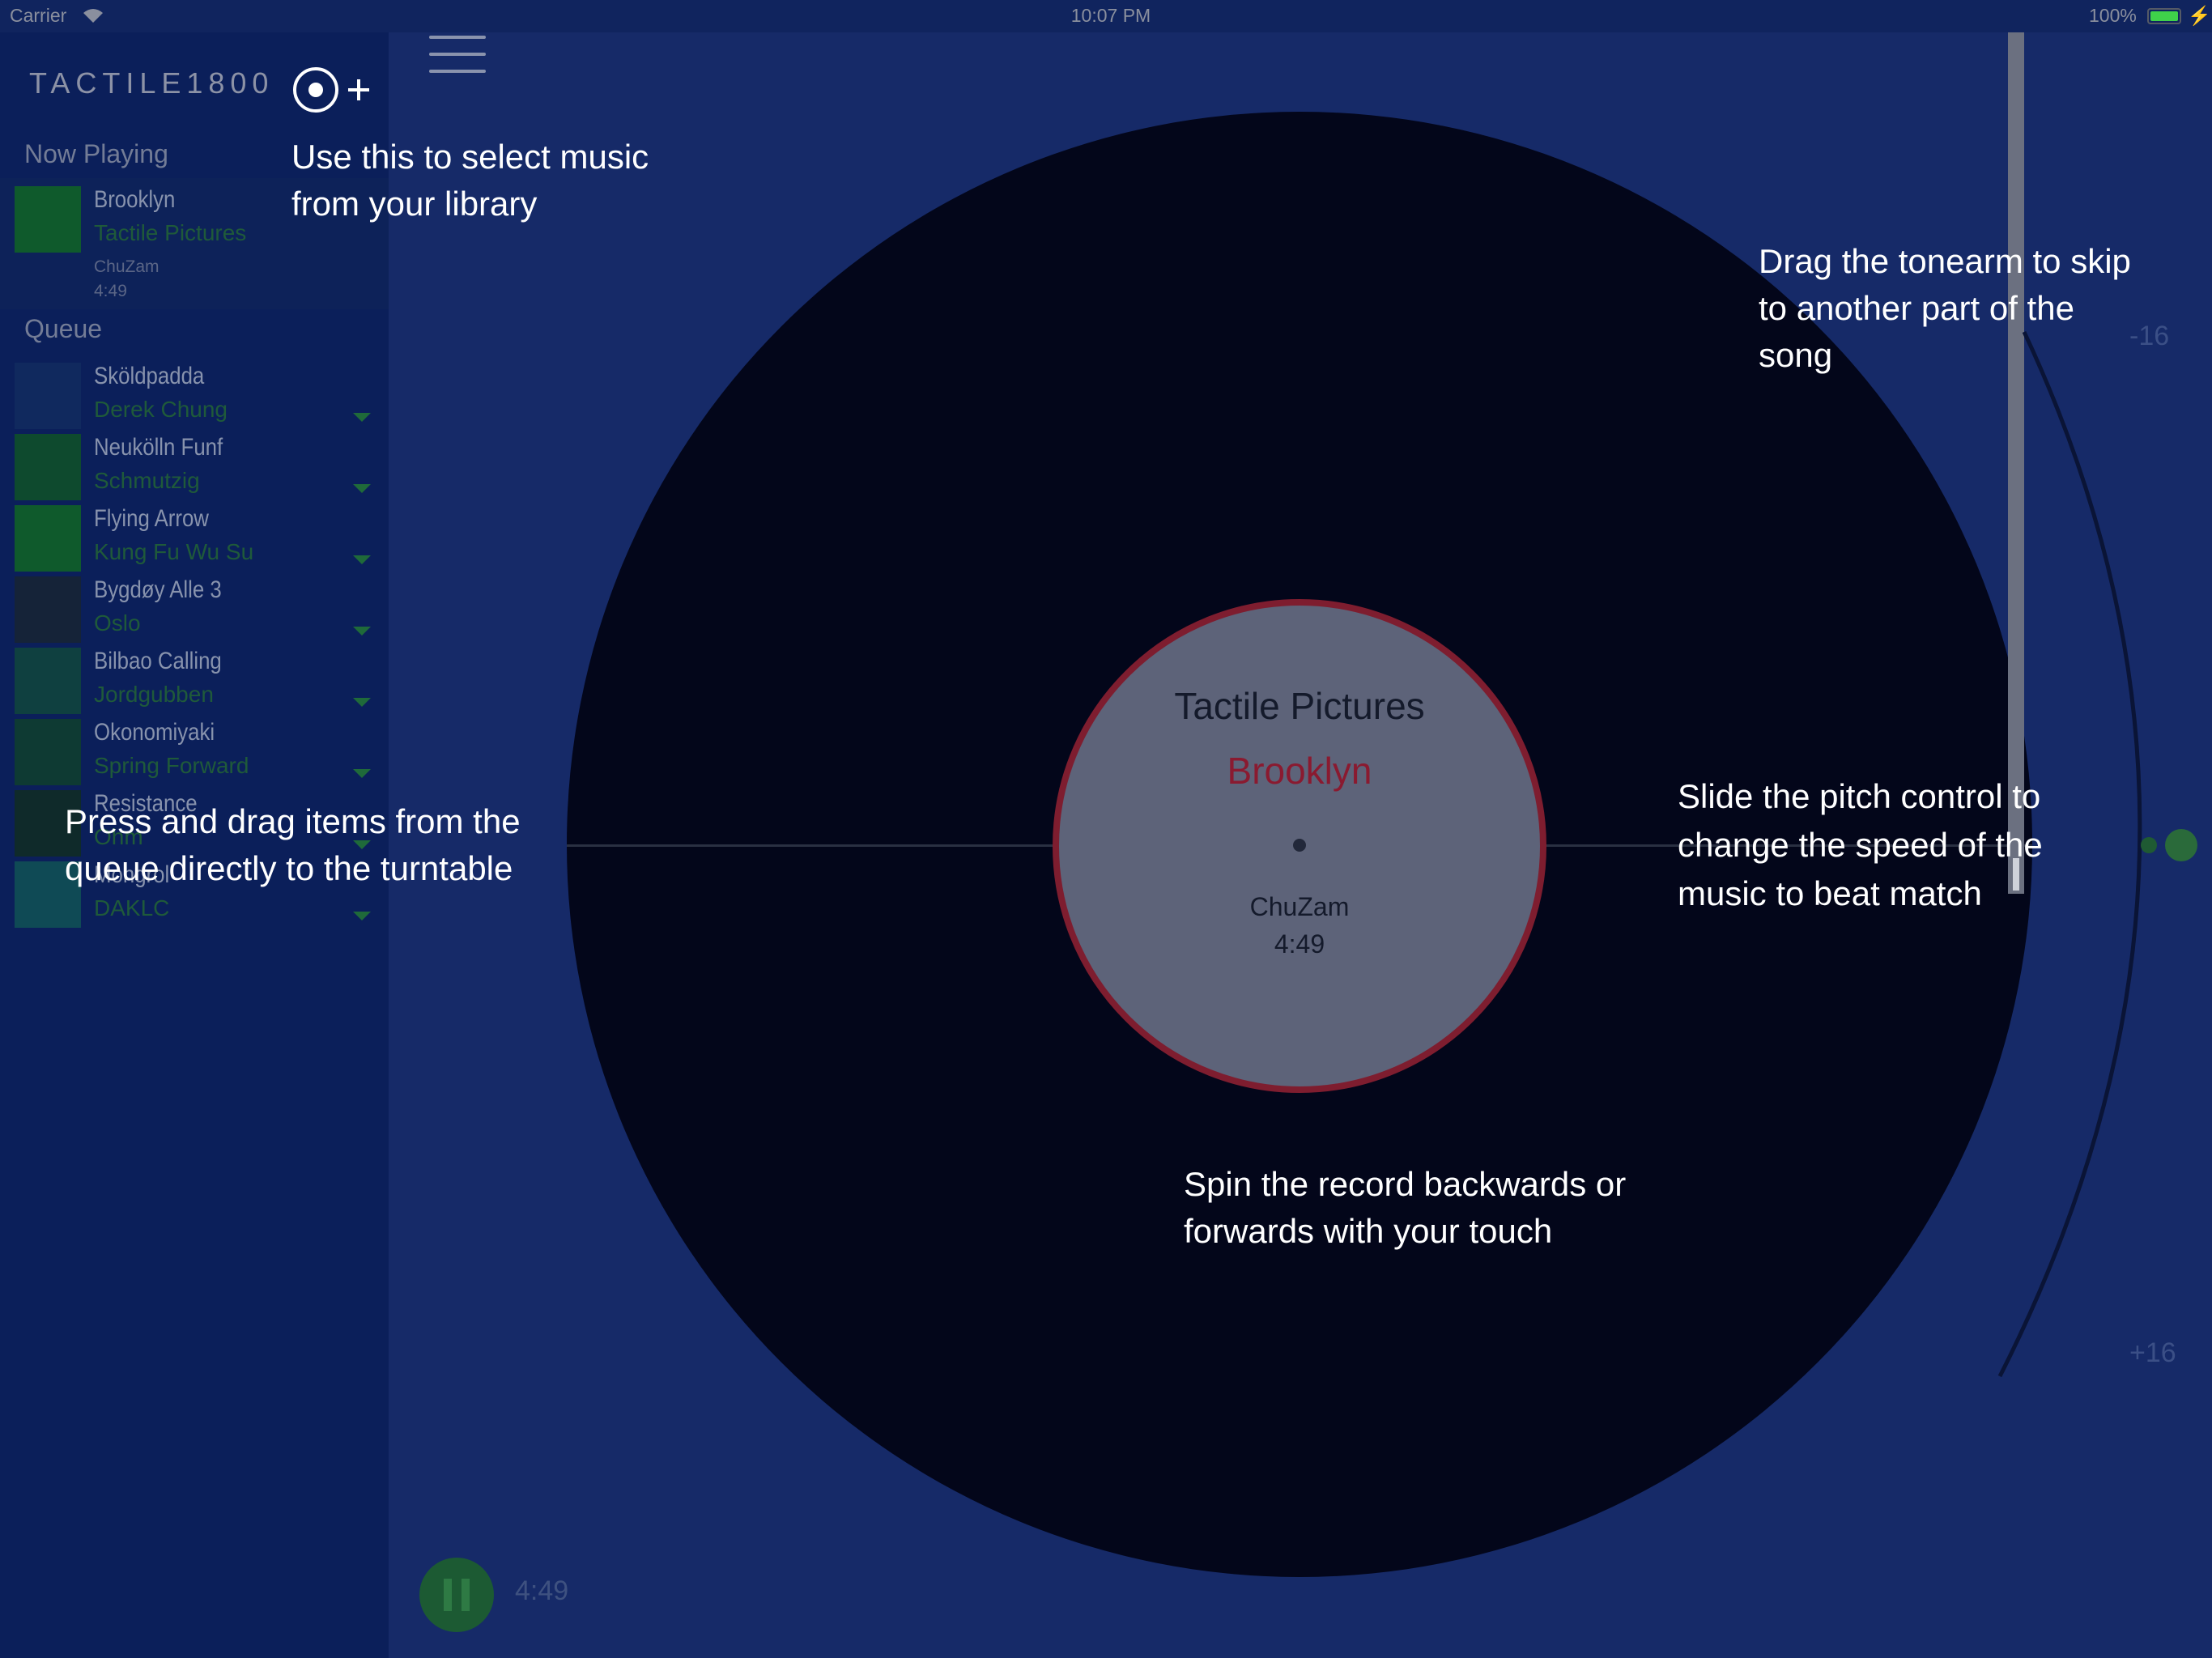 Image resolution: width=2212 pixels, height=1658 pixels. What do you see at coordinates (152, 518) in the screenshot?
I see `track-title: Flying Arrow` at bounding box center [152, 518].